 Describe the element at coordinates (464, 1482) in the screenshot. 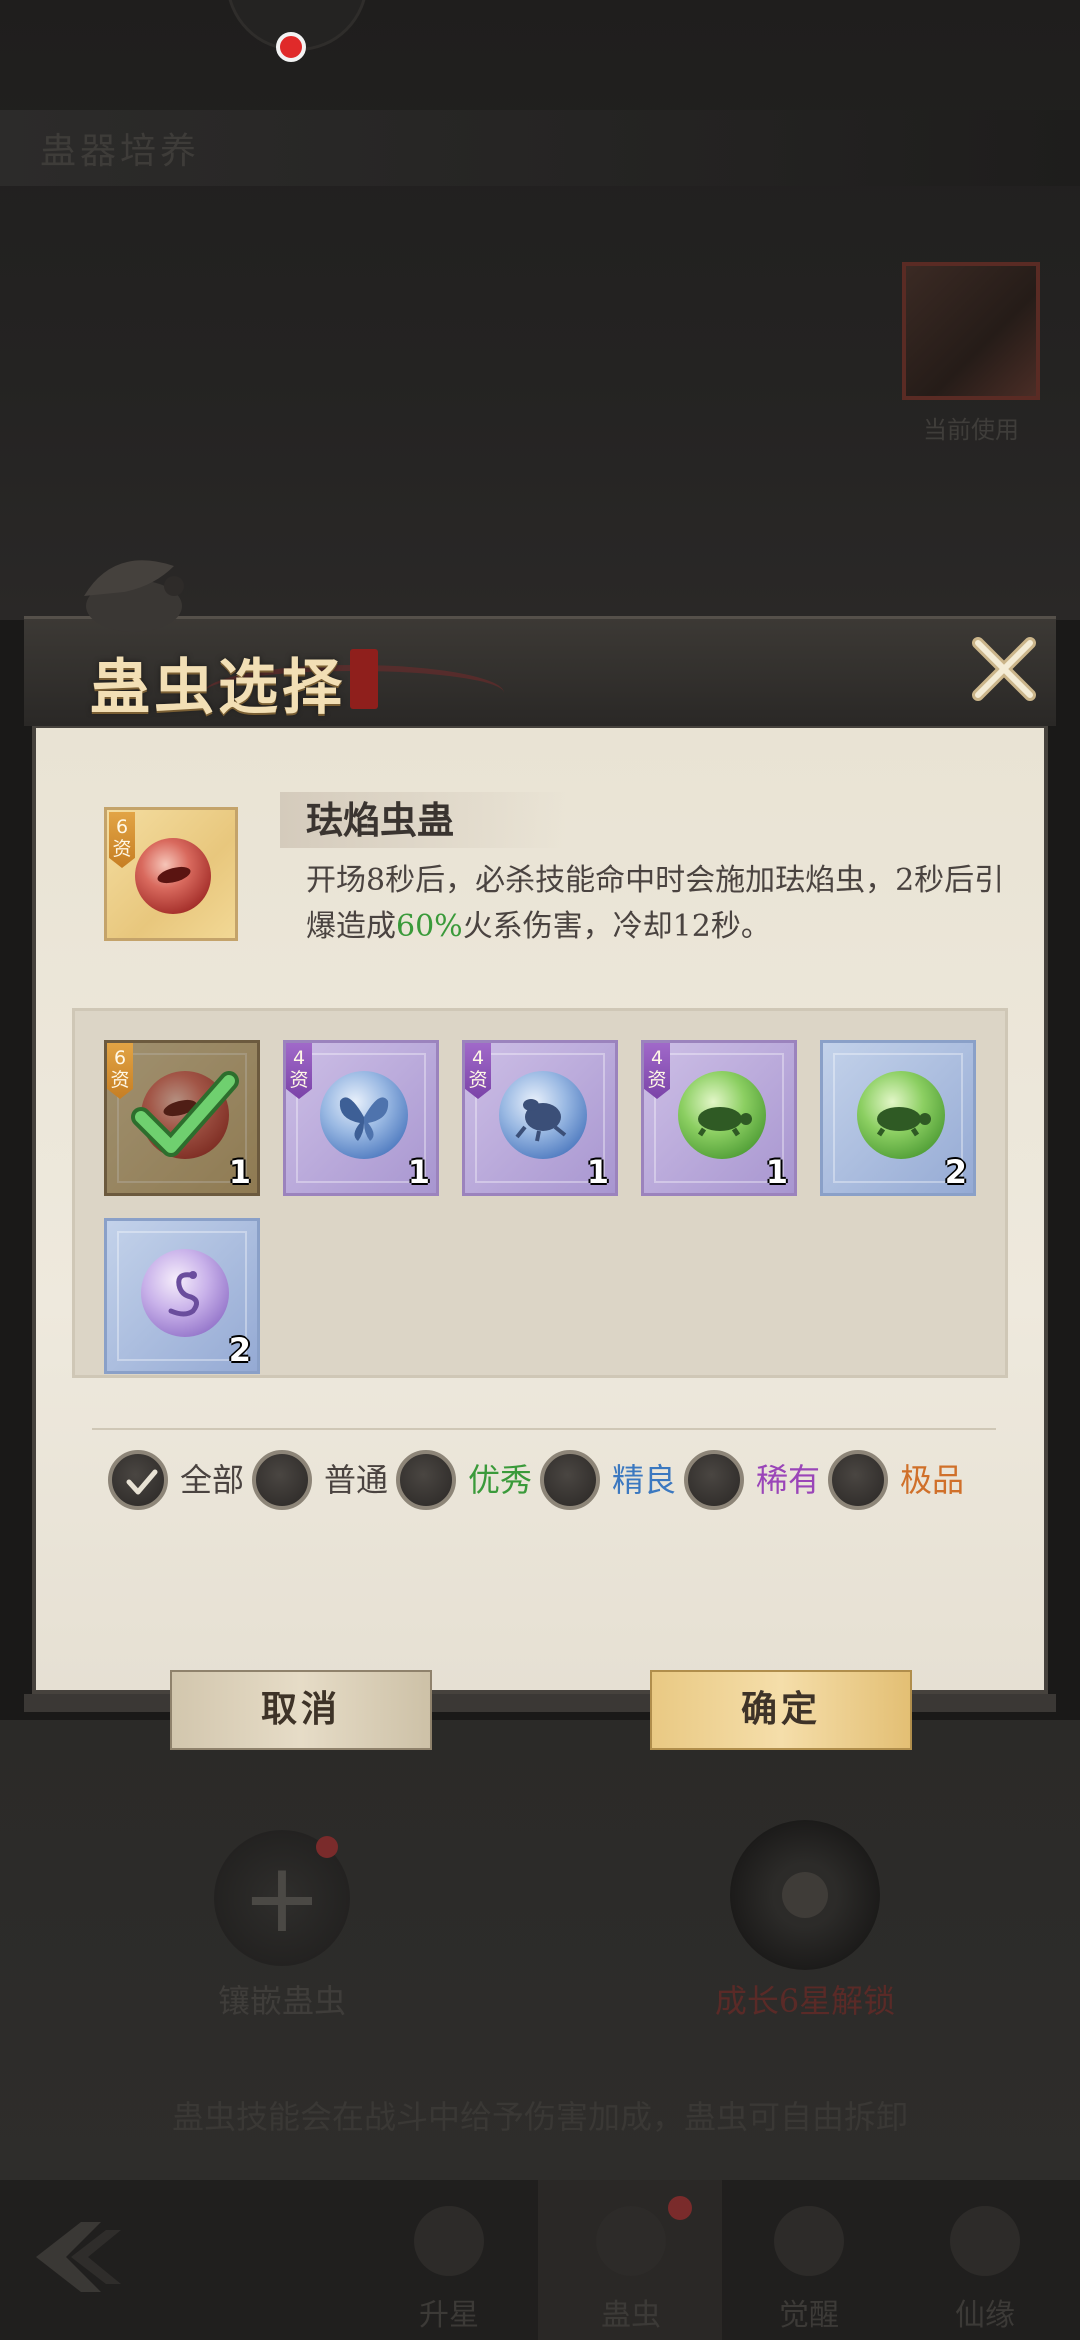

I see `filter-excellent: 优秀` at that location.